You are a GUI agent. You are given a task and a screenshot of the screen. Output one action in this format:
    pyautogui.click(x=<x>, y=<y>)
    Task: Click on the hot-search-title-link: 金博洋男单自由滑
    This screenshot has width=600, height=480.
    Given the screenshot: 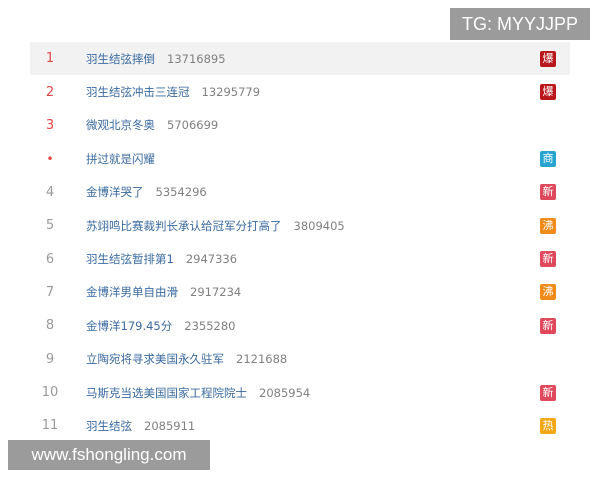 What is the action you would take?
    pyautogui.click(x=132, y=292)
    